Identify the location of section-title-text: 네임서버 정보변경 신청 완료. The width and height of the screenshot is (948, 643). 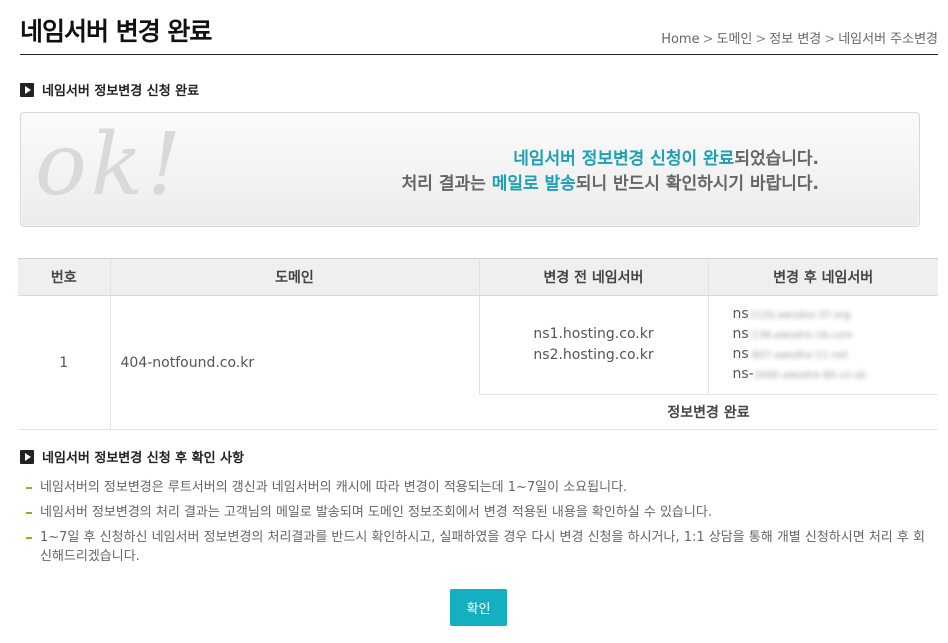
(121, 91).